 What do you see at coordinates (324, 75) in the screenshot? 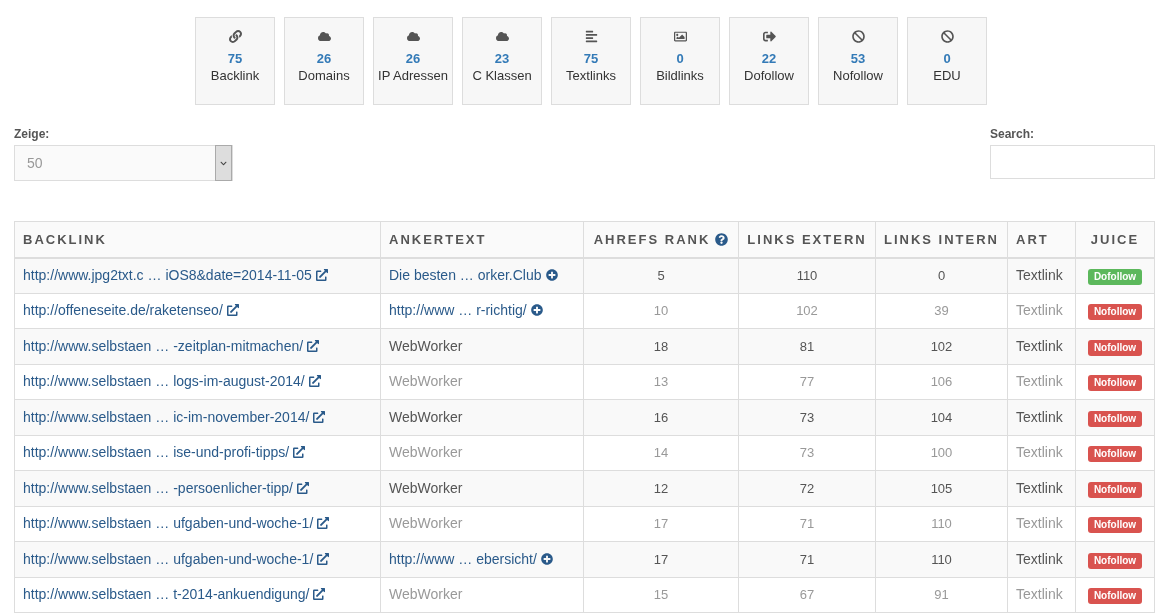
I see `stat-label: Domains` at bounding box center [324, 75].